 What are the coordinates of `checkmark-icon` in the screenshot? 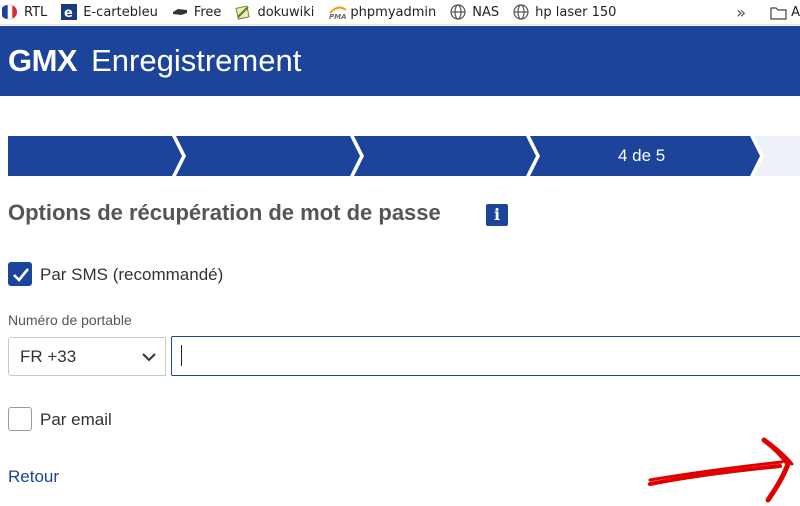 It's located at (21, 275).